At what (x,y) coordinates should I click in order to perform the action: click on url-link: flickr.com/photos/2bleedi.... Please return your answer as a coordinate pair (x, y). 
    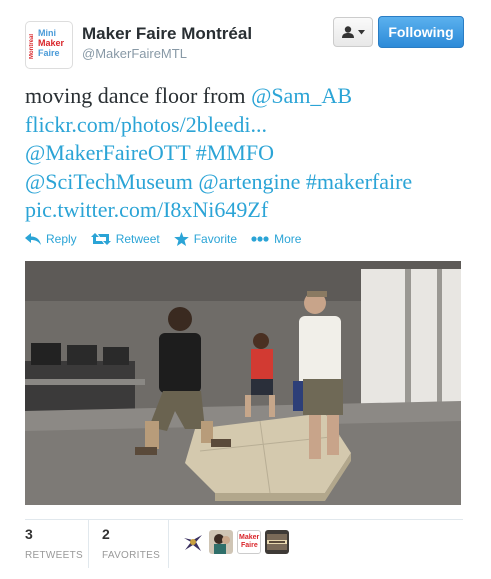
    Looking at the image, I should click on (146, 124).